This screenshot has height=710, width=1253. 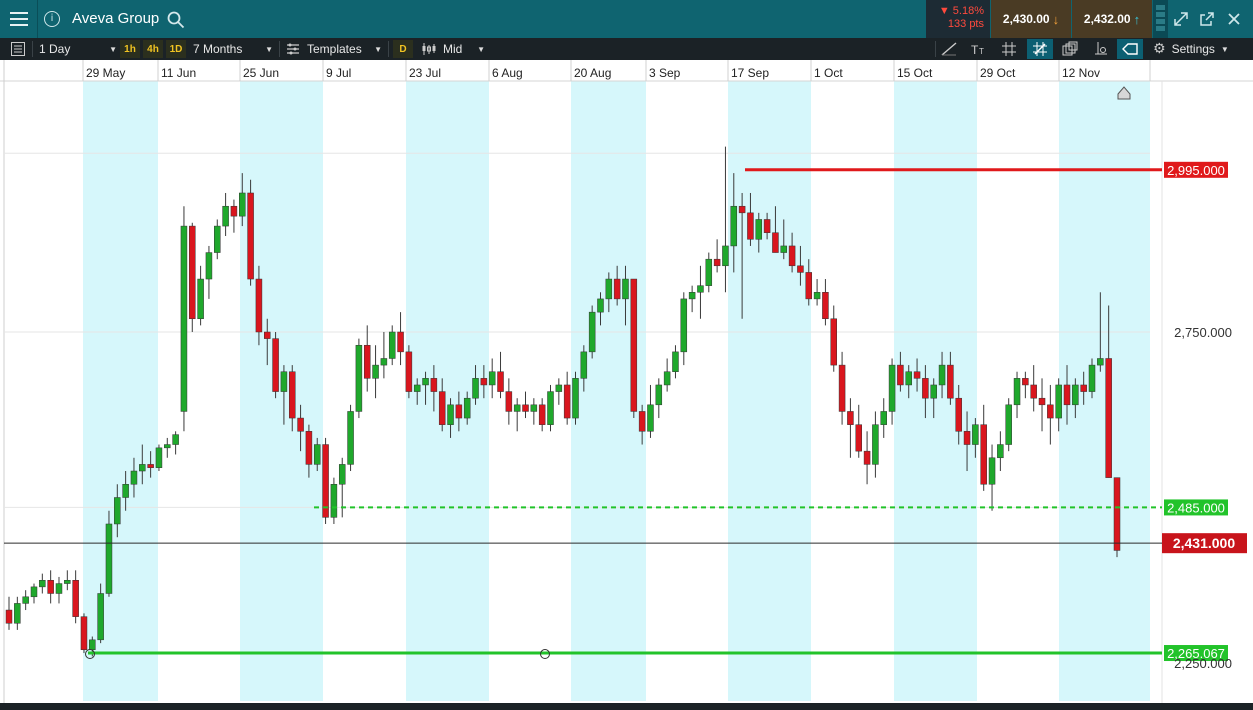 What do you see at coordinates (979, 49) in the screenshot?
I see `text-tool-icon: TT` at bounding box center [979, 49].